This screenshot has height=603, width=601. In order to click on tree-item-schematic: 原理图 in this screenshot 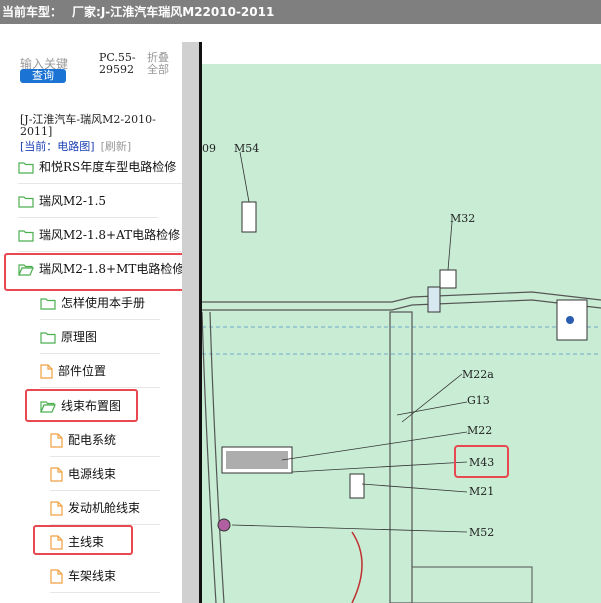, I will do `click(100, 337)`.